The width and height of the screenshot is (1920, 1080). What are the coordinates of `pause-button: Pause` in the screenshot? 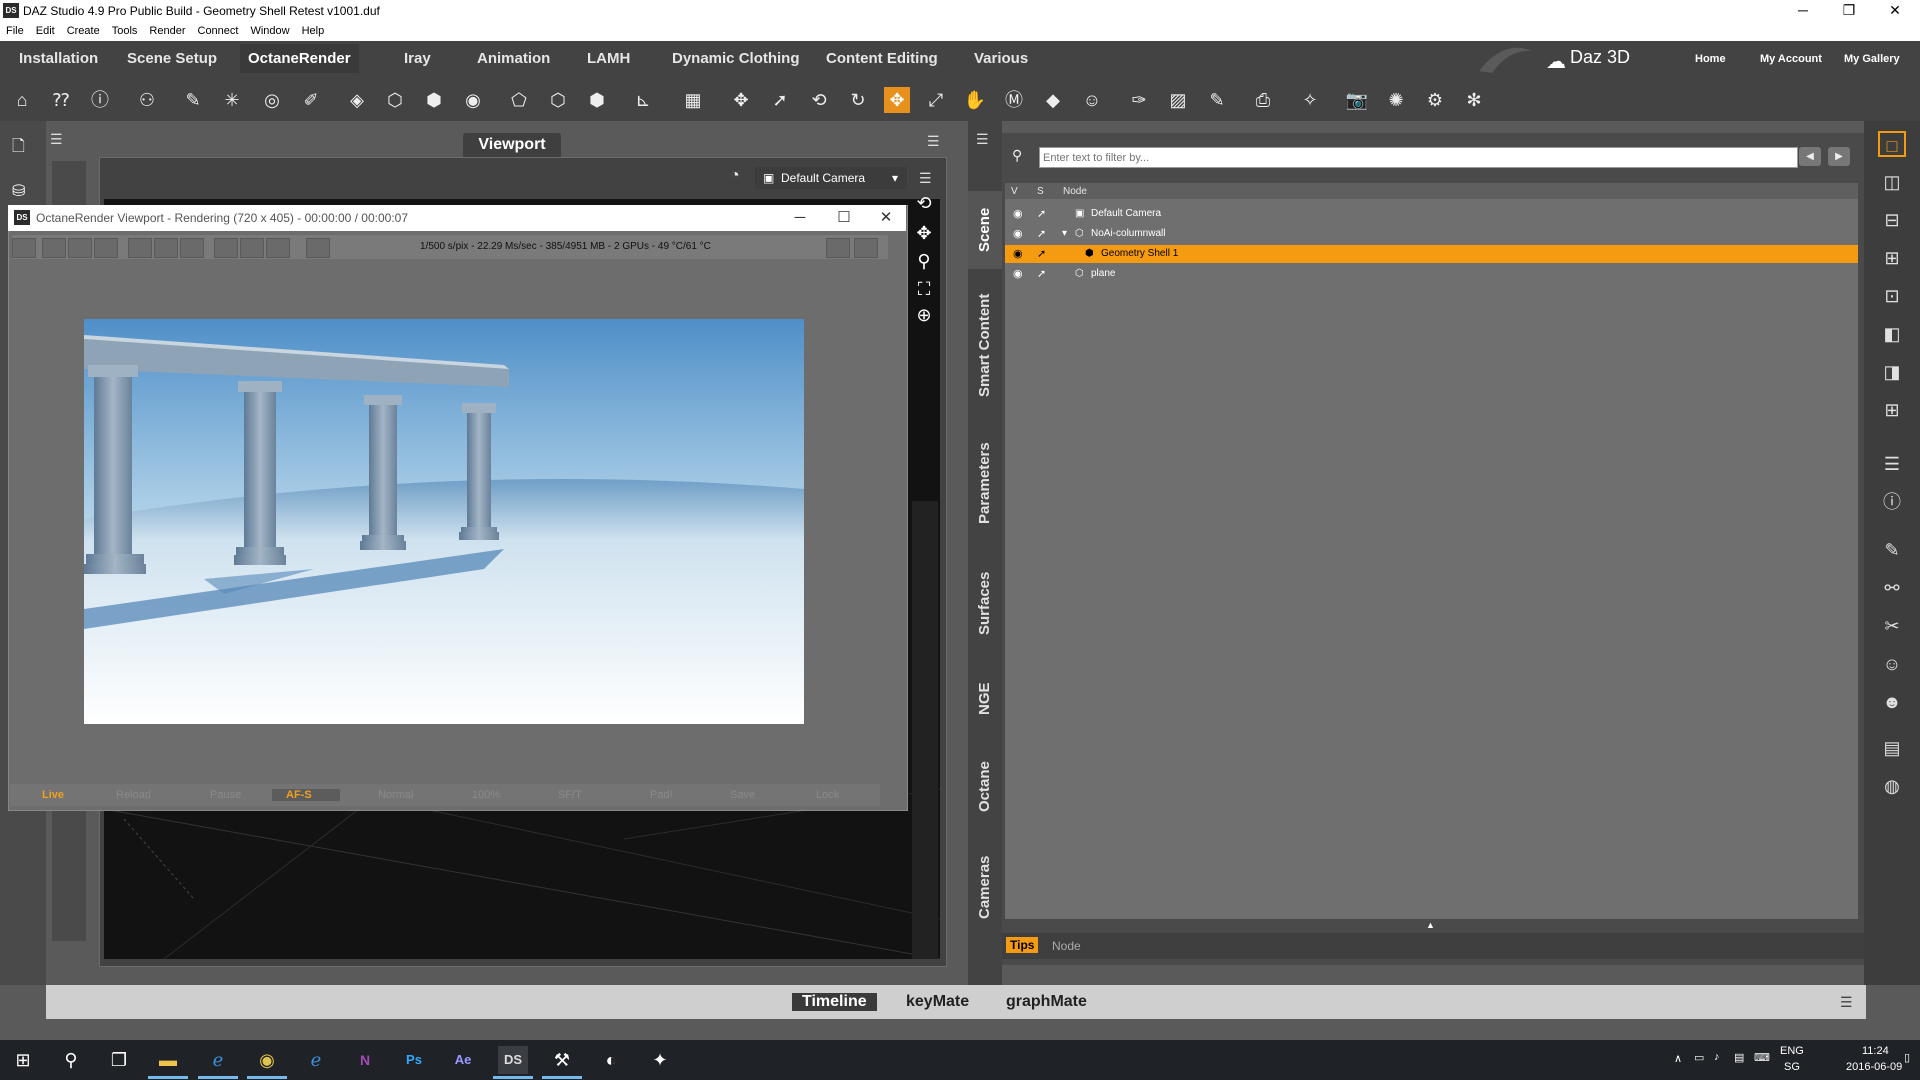 It's located at (225, 795).